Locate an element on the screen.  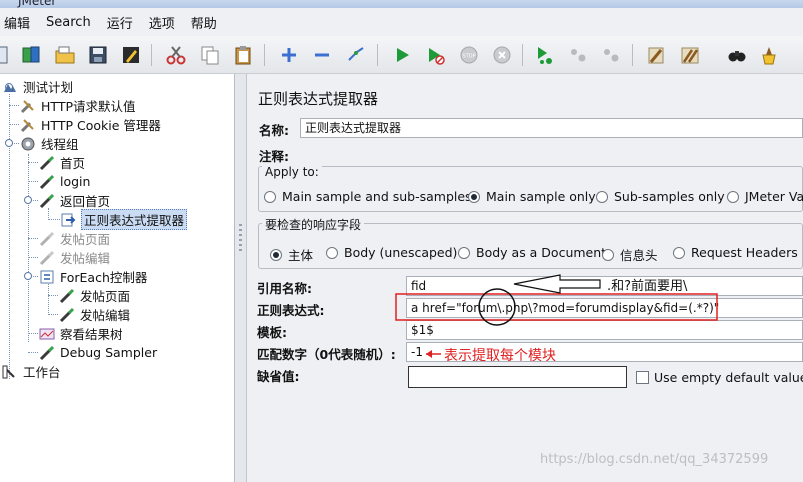
remote-shutdown-icon is located at coordinates (611, 55).